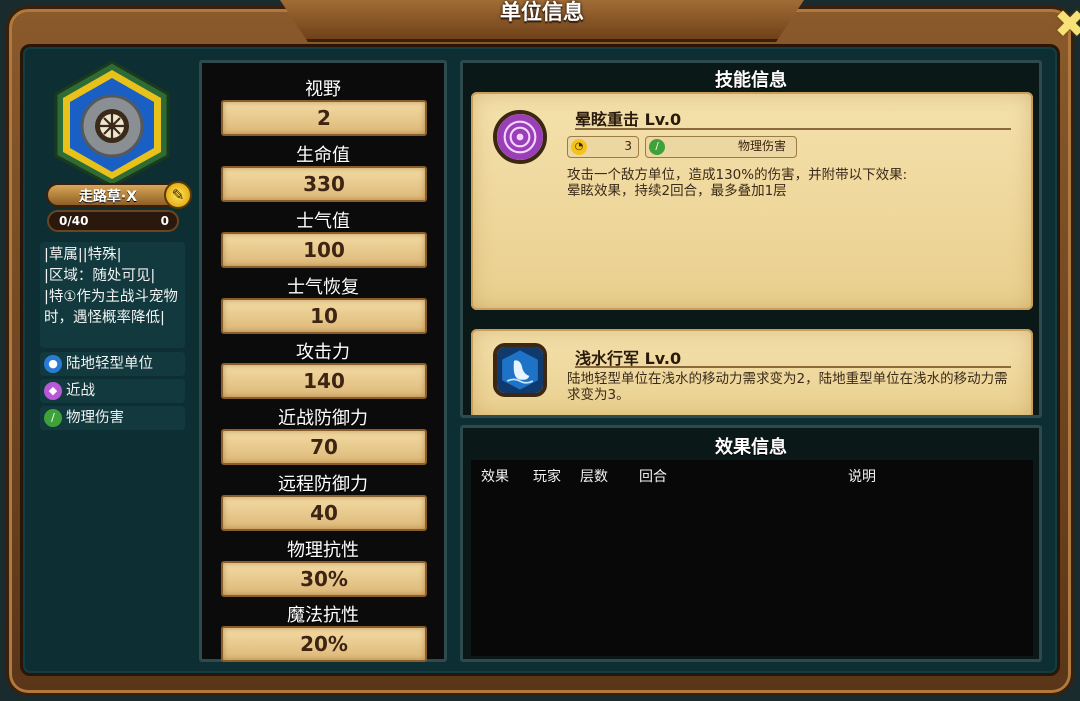 This screenshot has width=1080, height=701. I want to click on exp-text: 0/40, so click(74, 221).